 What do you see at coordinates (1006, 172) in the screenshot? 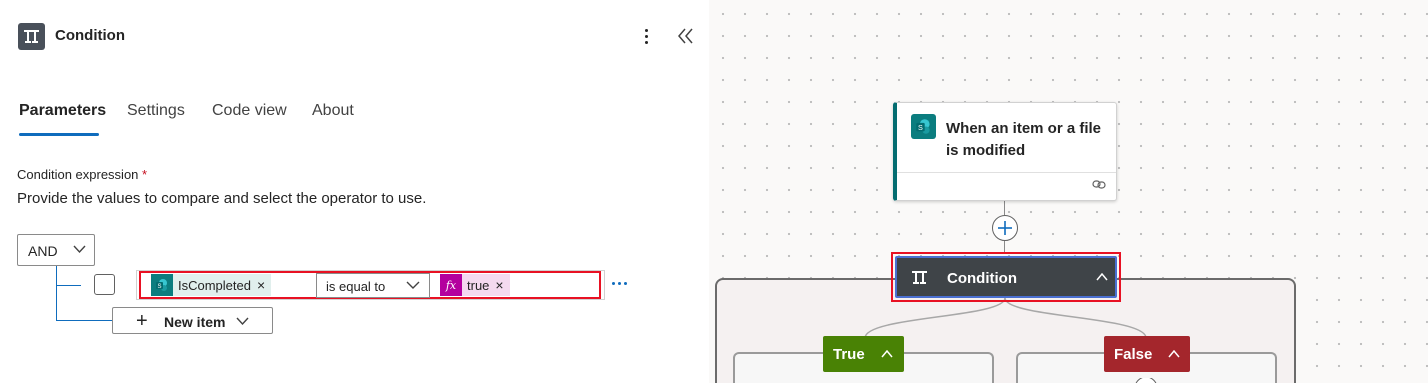
I see `card-divider` at bounding box center [1006, 172].